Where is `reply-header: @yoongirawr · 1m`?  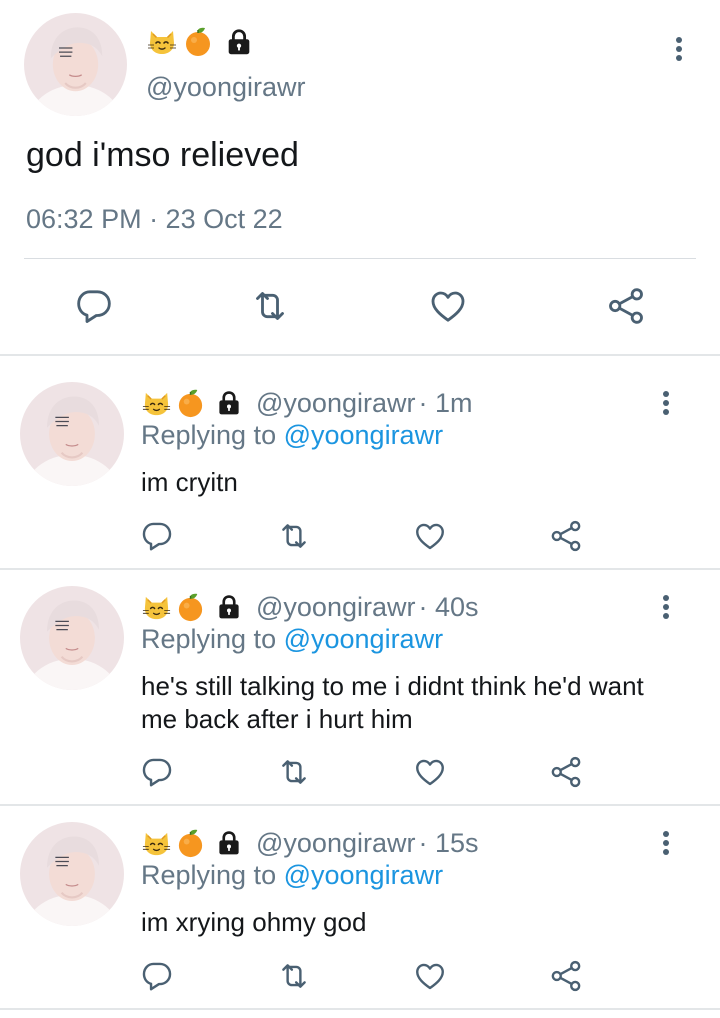 reply-header: @yoongirawr · 1m is located at coordinates (306, 403).